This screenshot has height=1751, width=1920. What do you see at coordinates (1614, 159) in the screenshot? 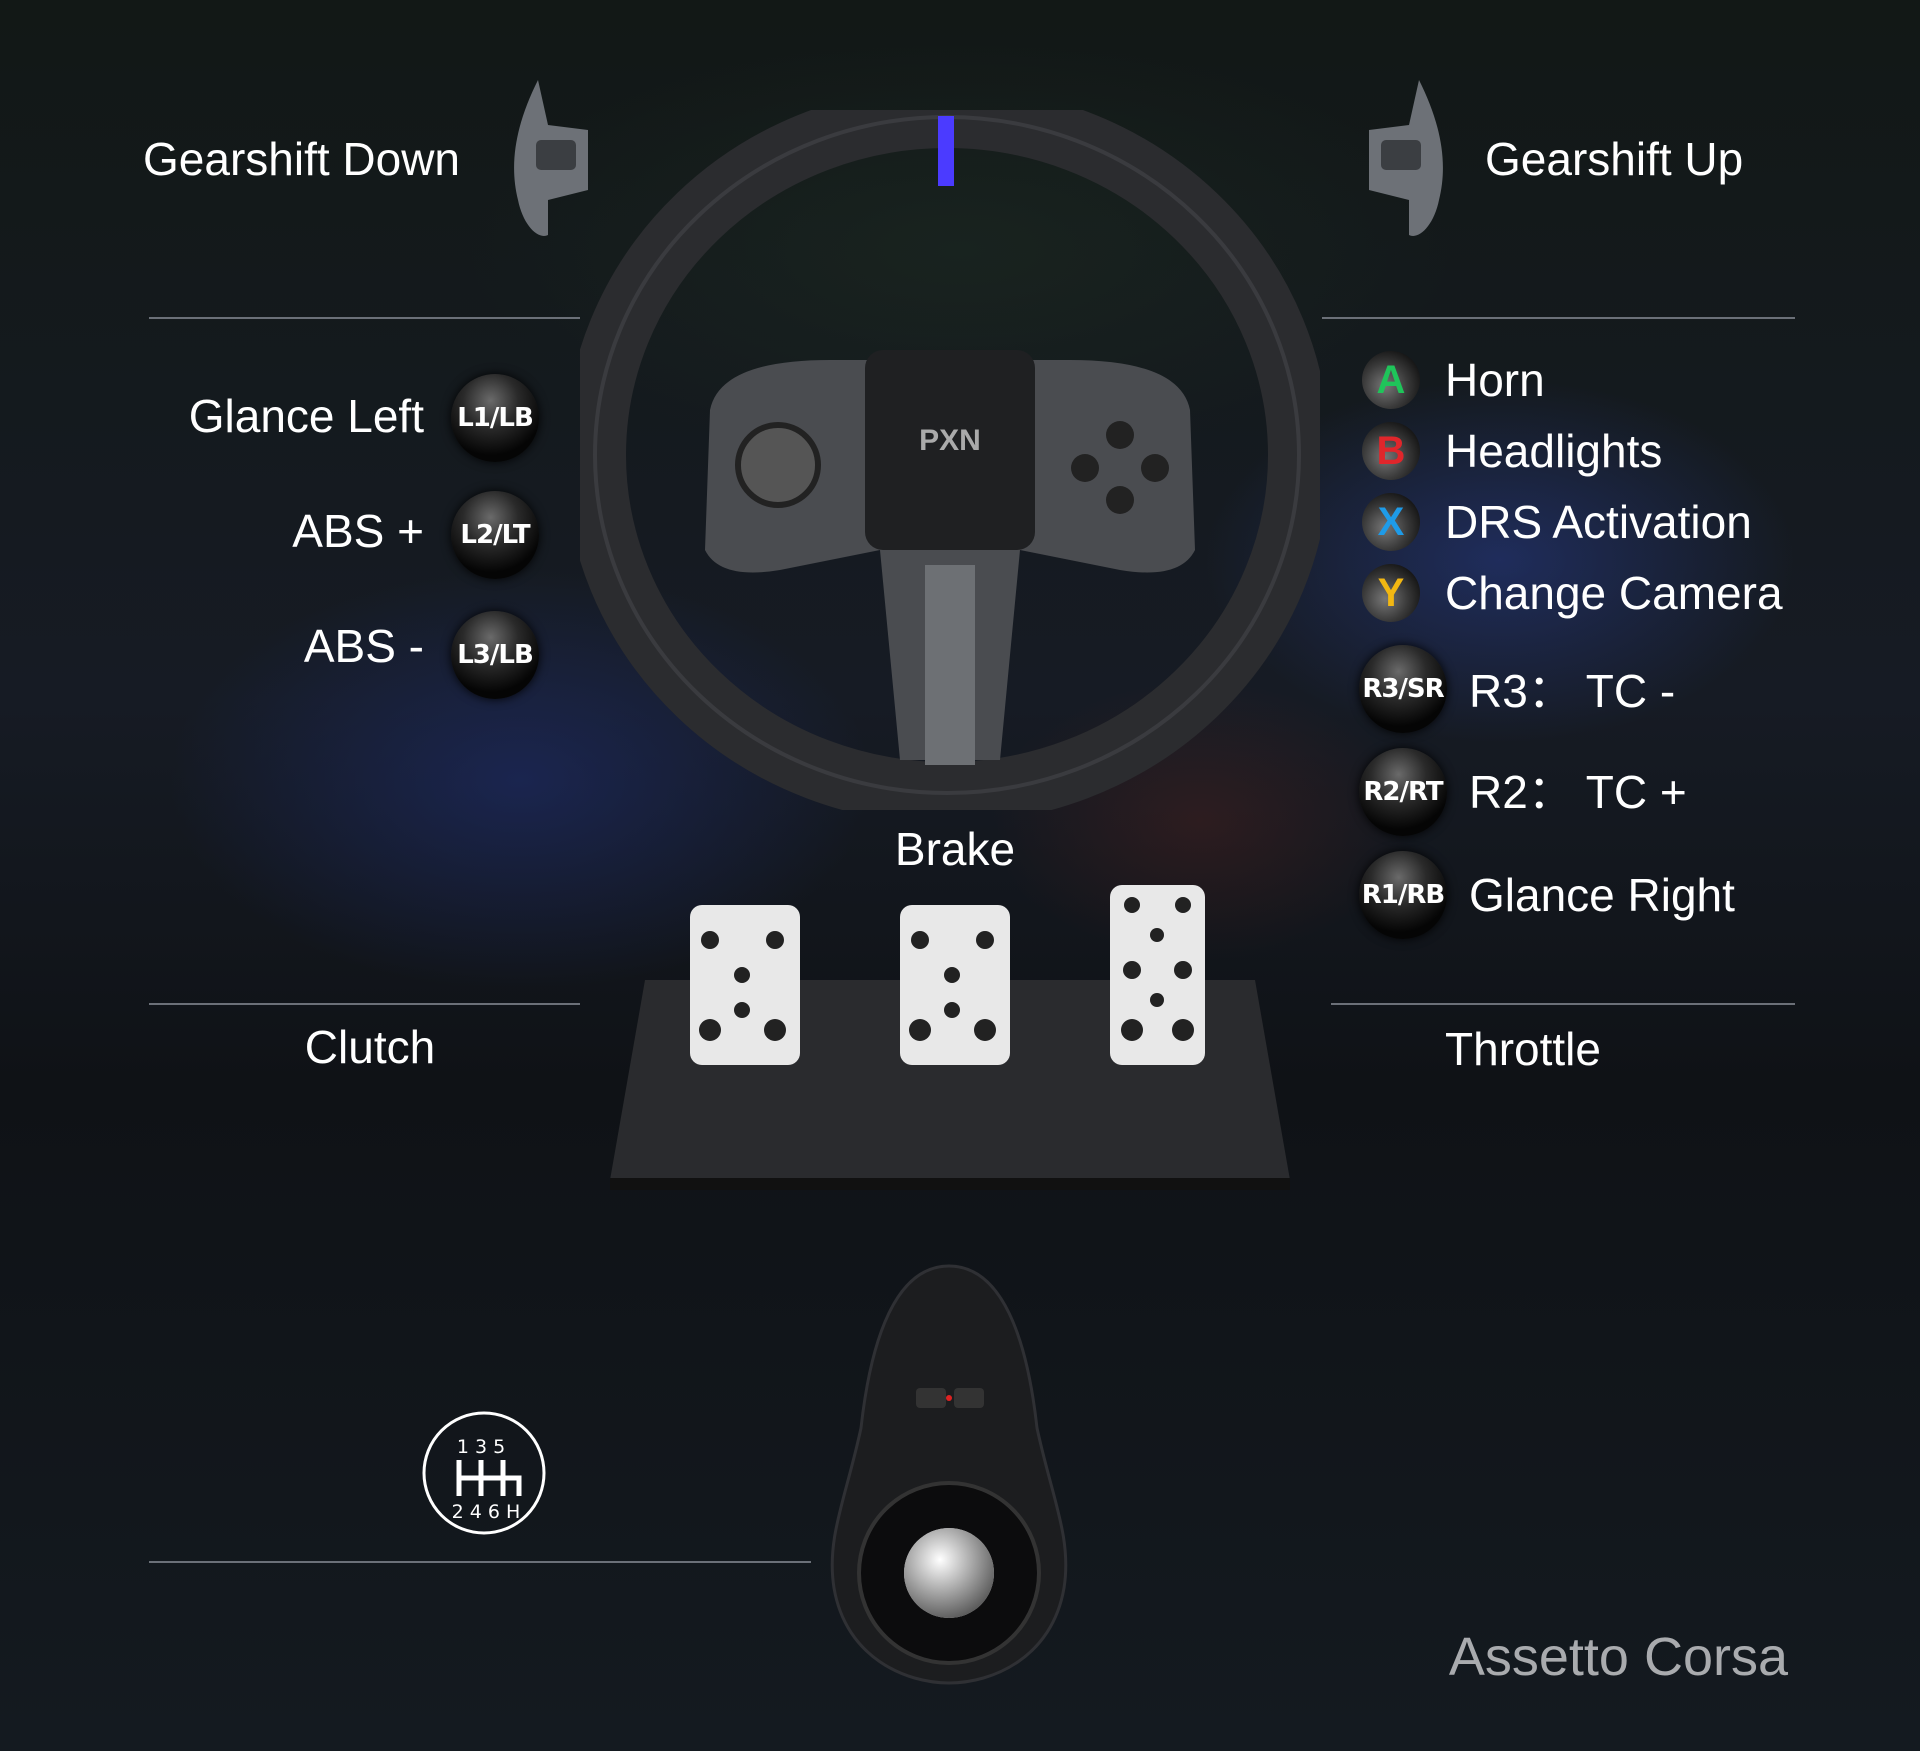
I see `gearshift-up-label: Gearshift Up` at bounding box center [1614, 159].